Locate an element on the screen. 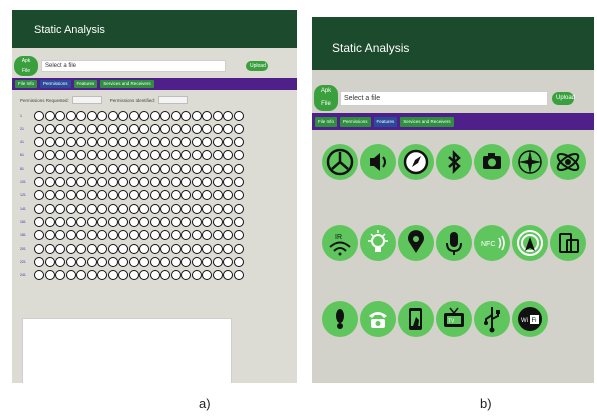 The height and width of the screenshot is (417, 597). tab-permissions-a: Permissions is located at coordinates (55, 84).